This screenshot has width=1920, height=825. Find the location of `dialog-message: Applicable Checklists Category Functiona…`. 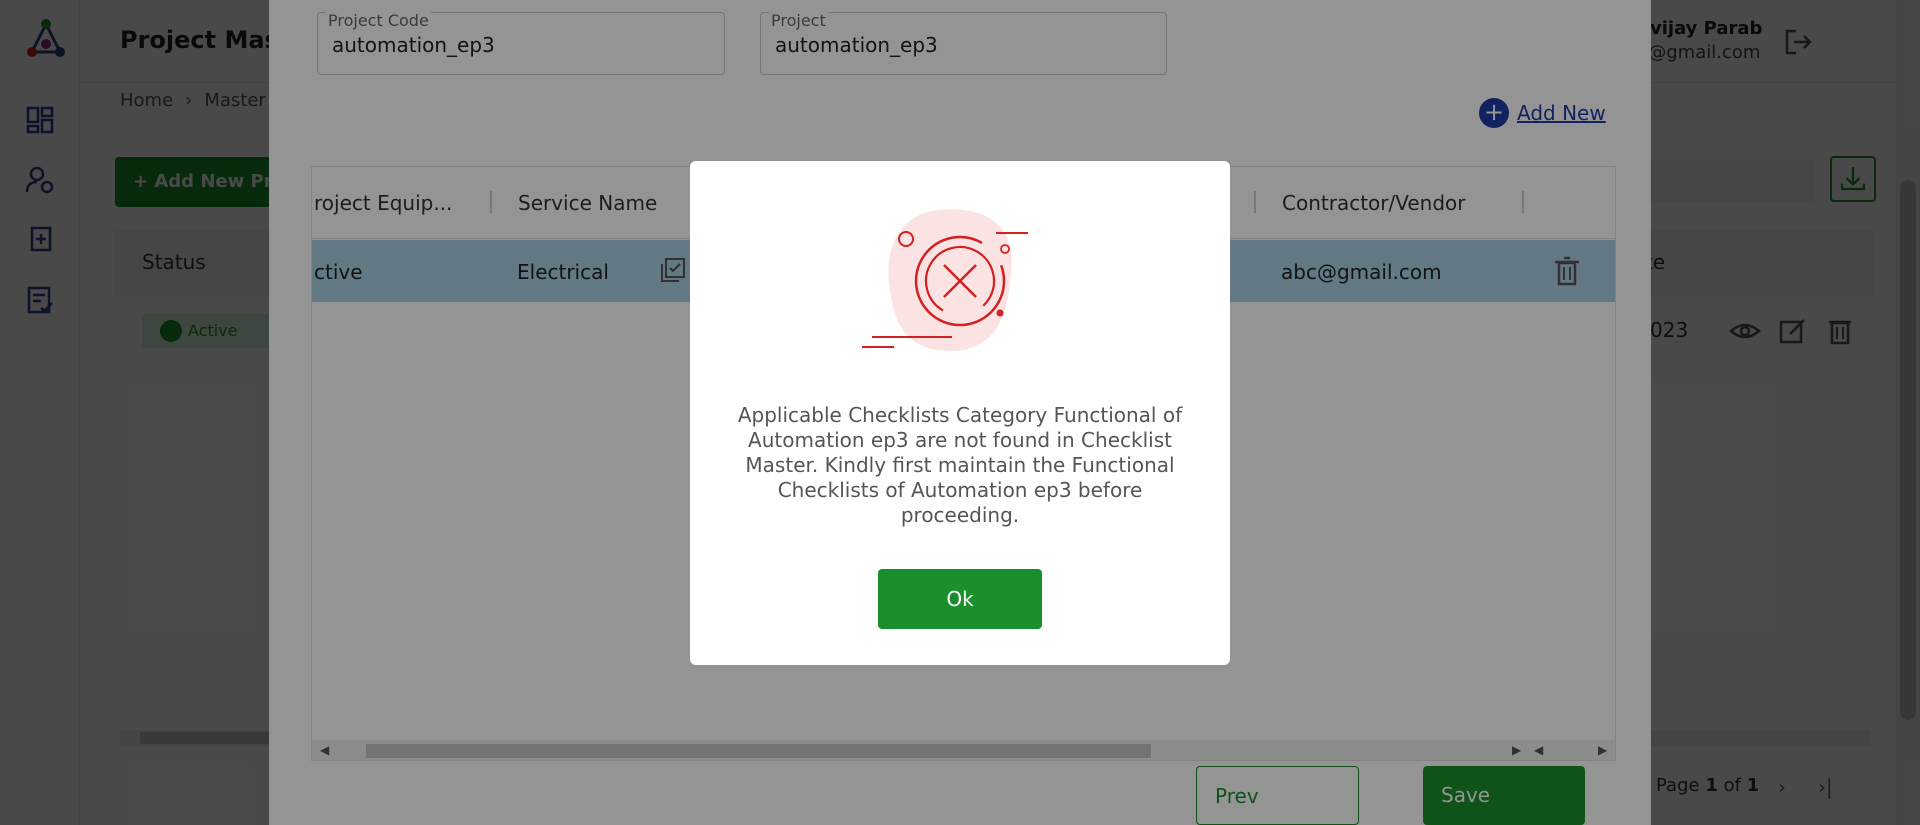

dialog-message: Applicable Checklists Category Functiona… is located at coordinates (960, 465).